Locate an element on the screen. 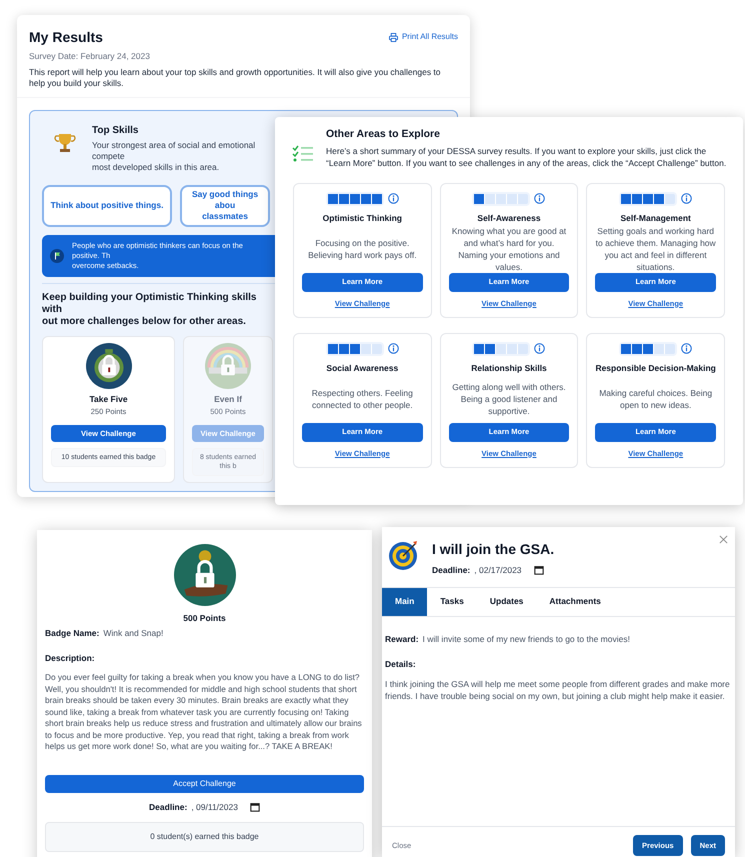 This screenshot has height=857, width=745. flag-icon is located at coordinates (57, 255).